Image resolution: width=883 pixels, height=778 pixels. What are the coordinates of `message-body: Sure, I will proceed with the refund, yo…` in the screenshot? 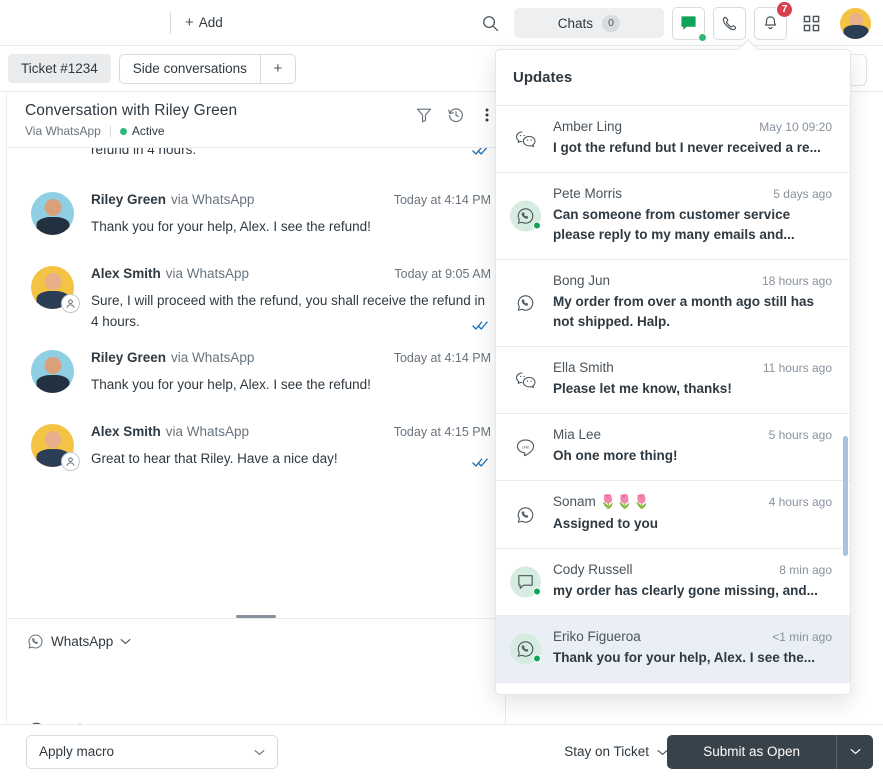 It's located at (288, 311).